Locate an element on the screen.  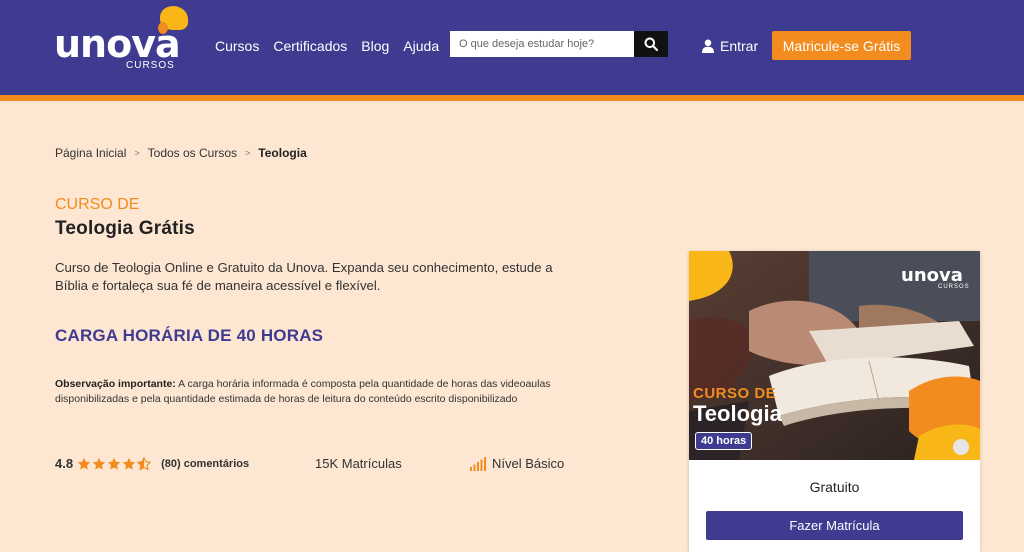
search-bar is located at coordinates (559, 44).